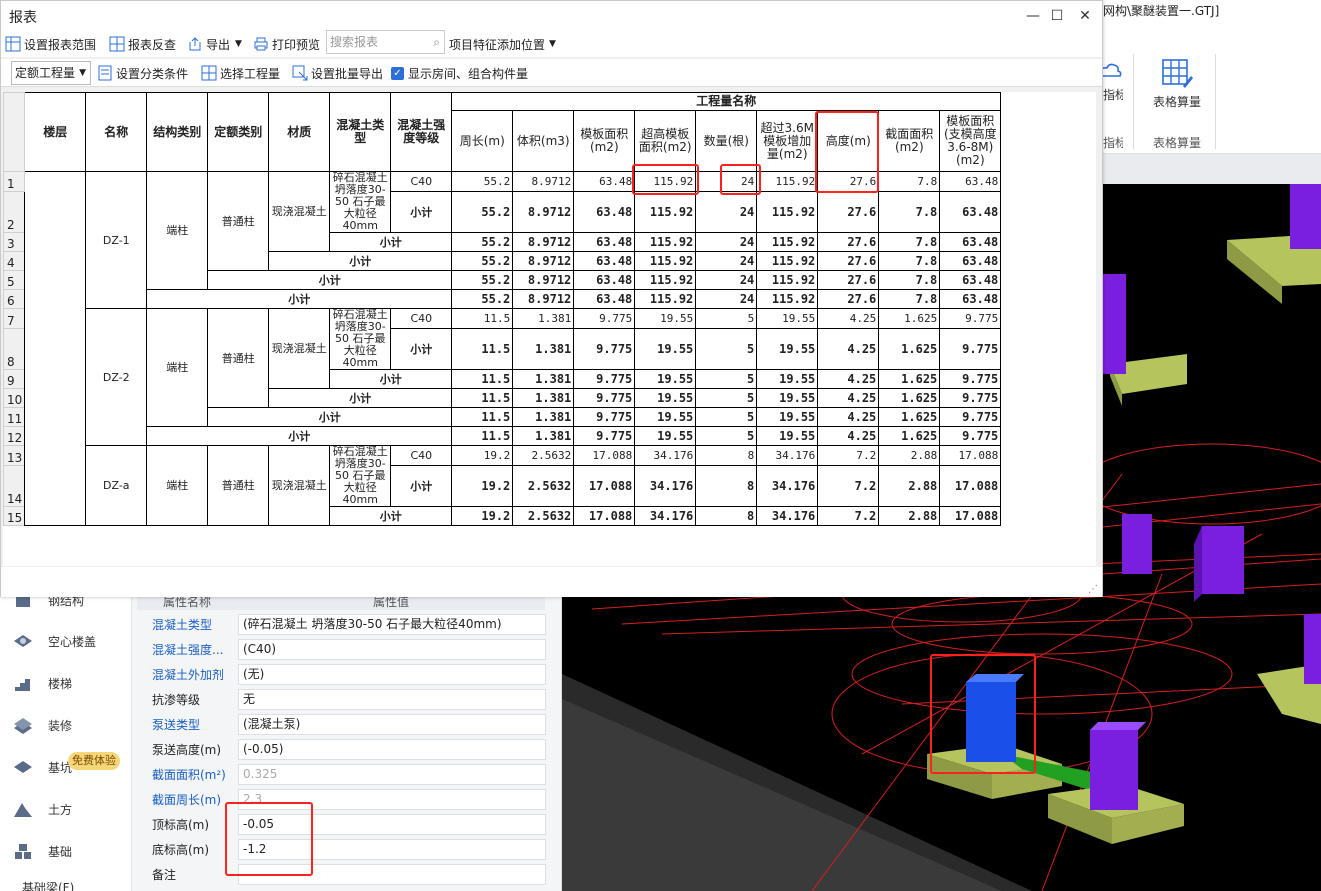  What do you see at coordinates (116, 240) in the screenshot?
I see `name-cell: DZ-1` at bounding box center [116, 240].